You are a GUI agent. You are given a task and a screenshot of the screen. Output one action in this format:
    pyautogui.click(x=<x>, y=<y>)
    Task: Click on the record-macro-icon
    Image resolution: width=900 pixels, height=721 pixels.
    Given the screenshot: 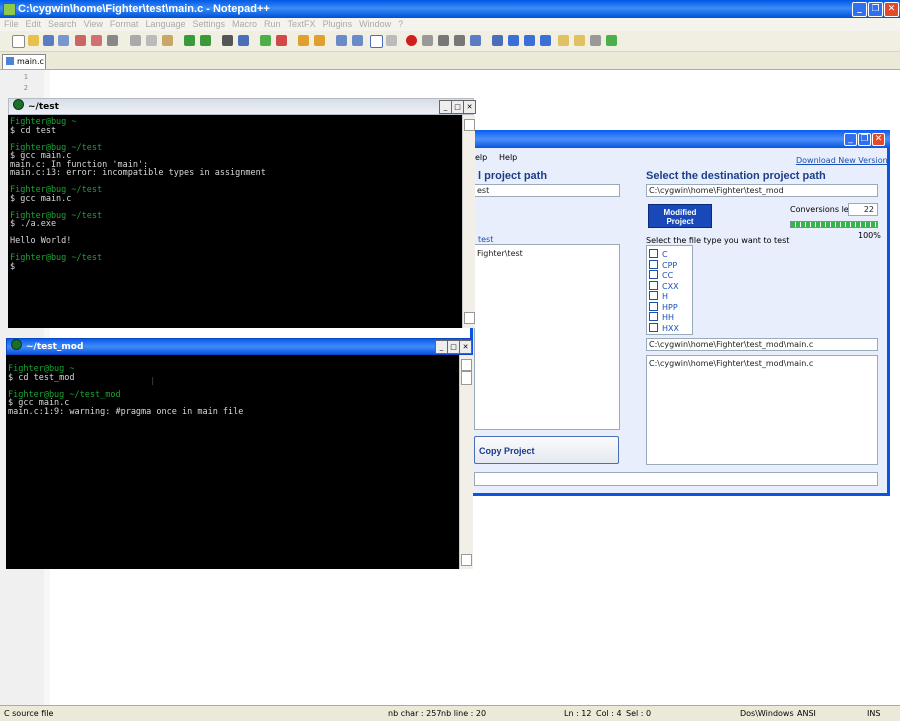 What is the action you would take?
    pyautogui.click(x=411, y=40)
    